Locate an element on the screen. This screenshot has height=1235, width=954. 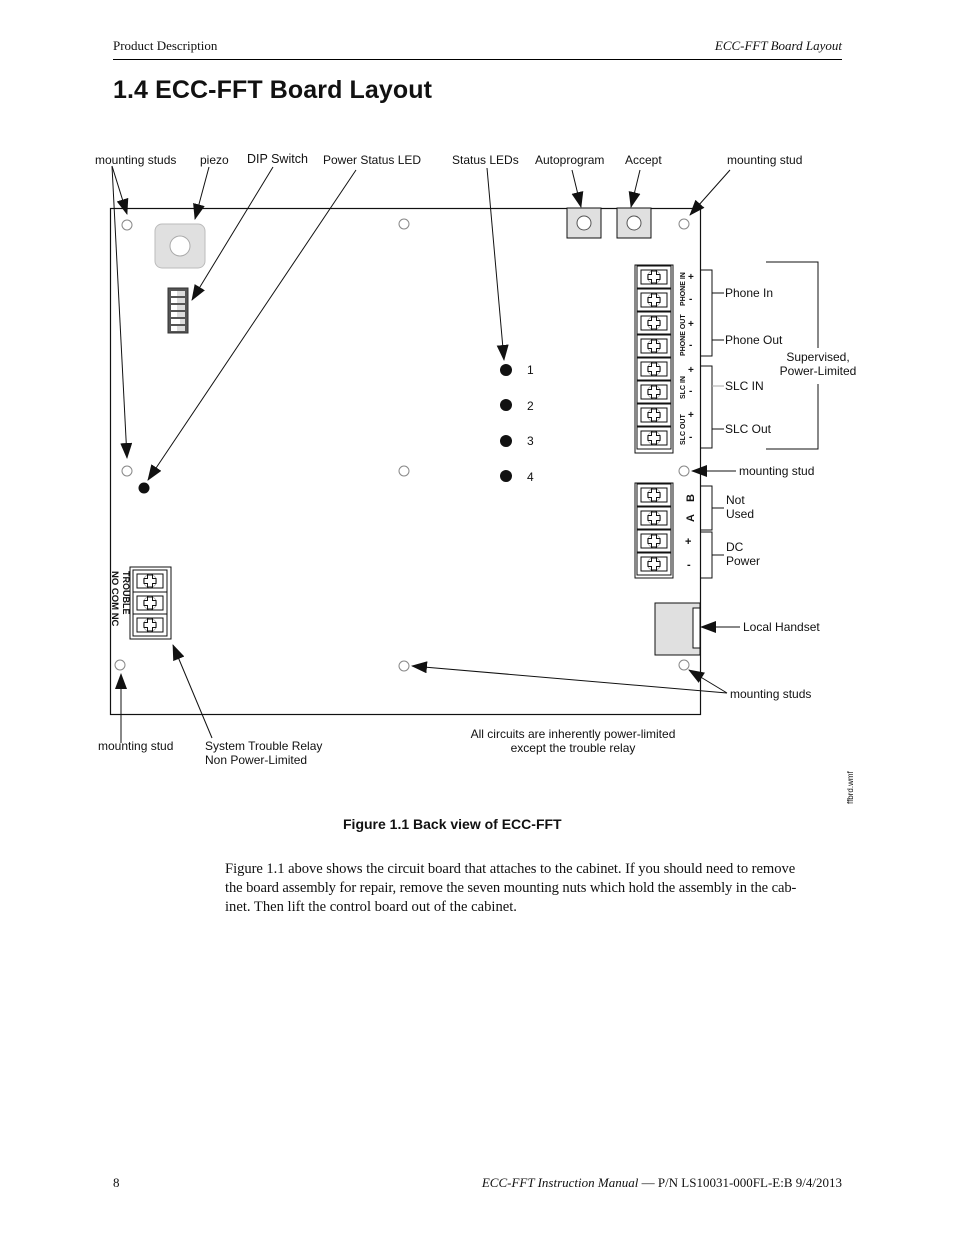
callout-dc-power-2: Power is located at coordinates (743, 561).